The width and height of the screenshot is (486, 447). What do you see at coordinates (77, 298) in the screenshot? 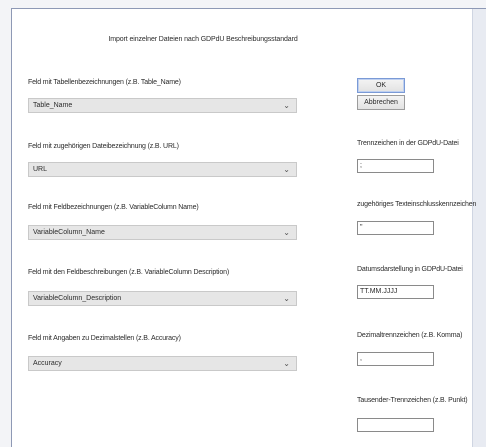
I see `column-description-value: VariableColumn_Description` at bounding box center [77, 298].